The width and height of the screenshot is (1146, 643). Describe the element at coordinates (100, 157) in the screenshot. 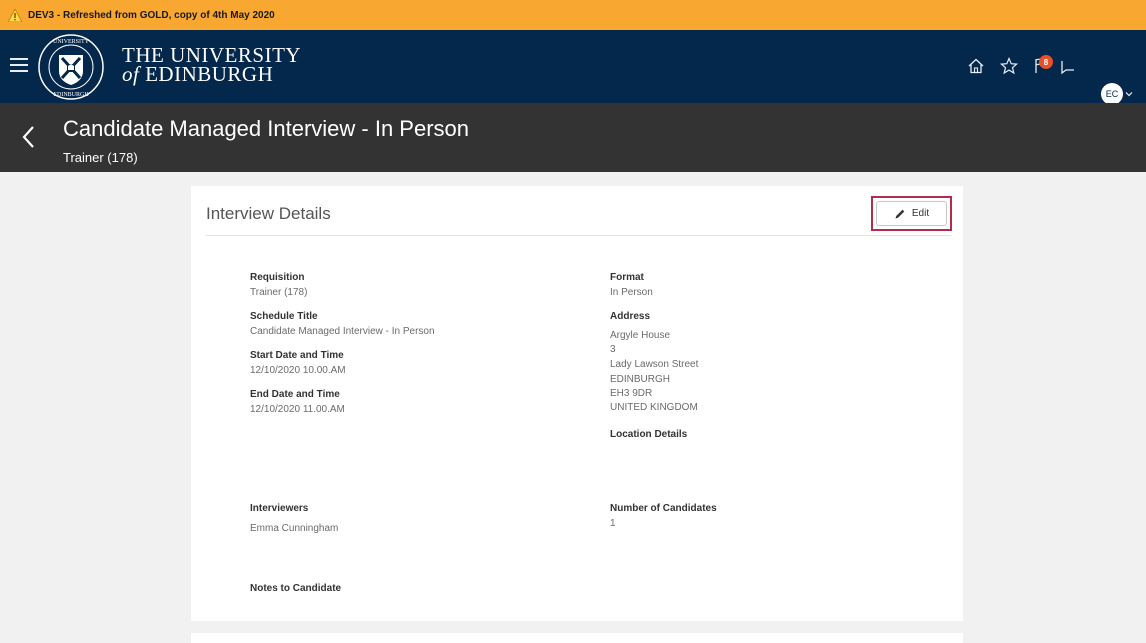

I see `page-subtitle: Trainer (178)` at that location.